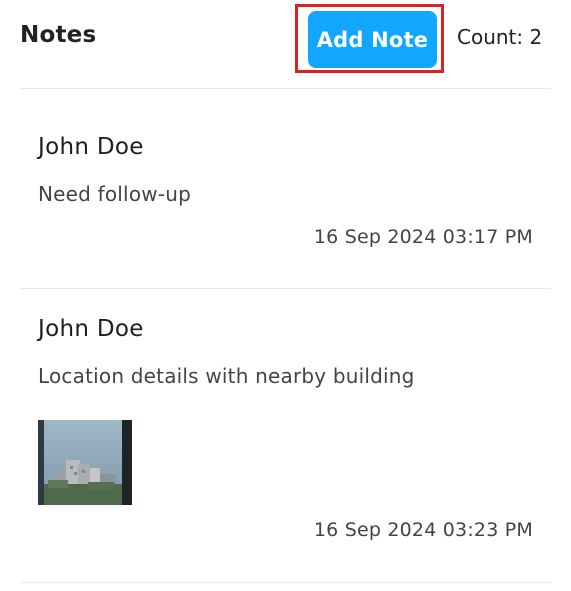  I want to click on notes-count: Count: 2, so click(500, 37).